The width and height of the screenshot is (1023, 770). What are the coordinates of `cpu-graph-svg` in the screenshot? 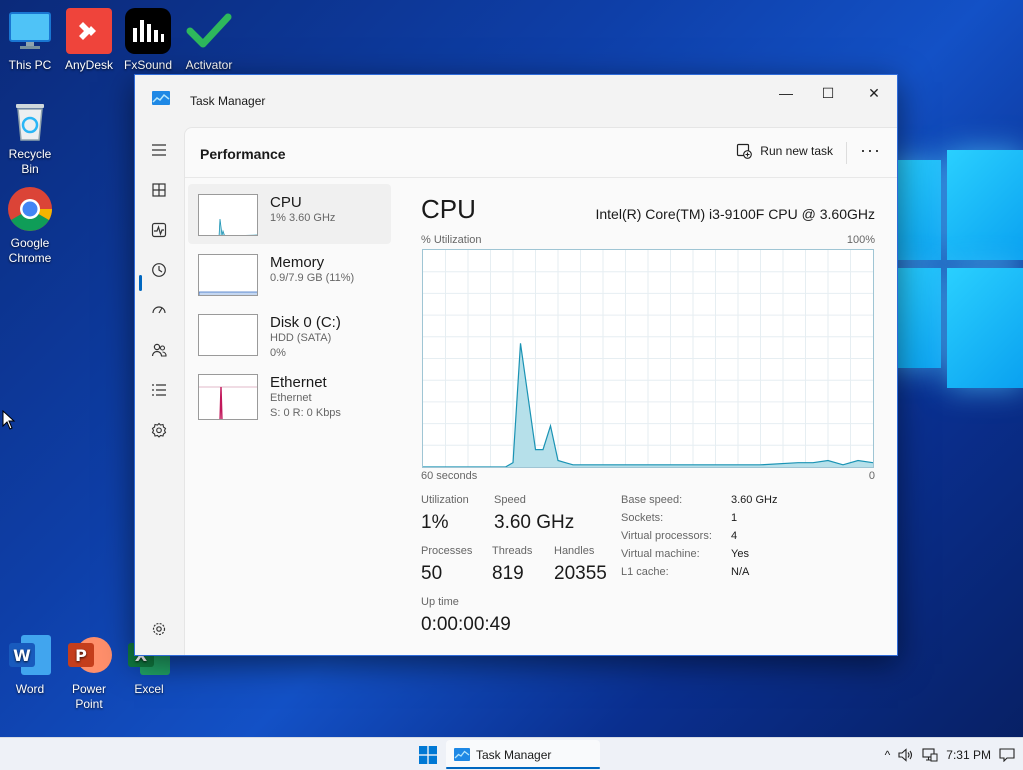 It's located at (648, 359).